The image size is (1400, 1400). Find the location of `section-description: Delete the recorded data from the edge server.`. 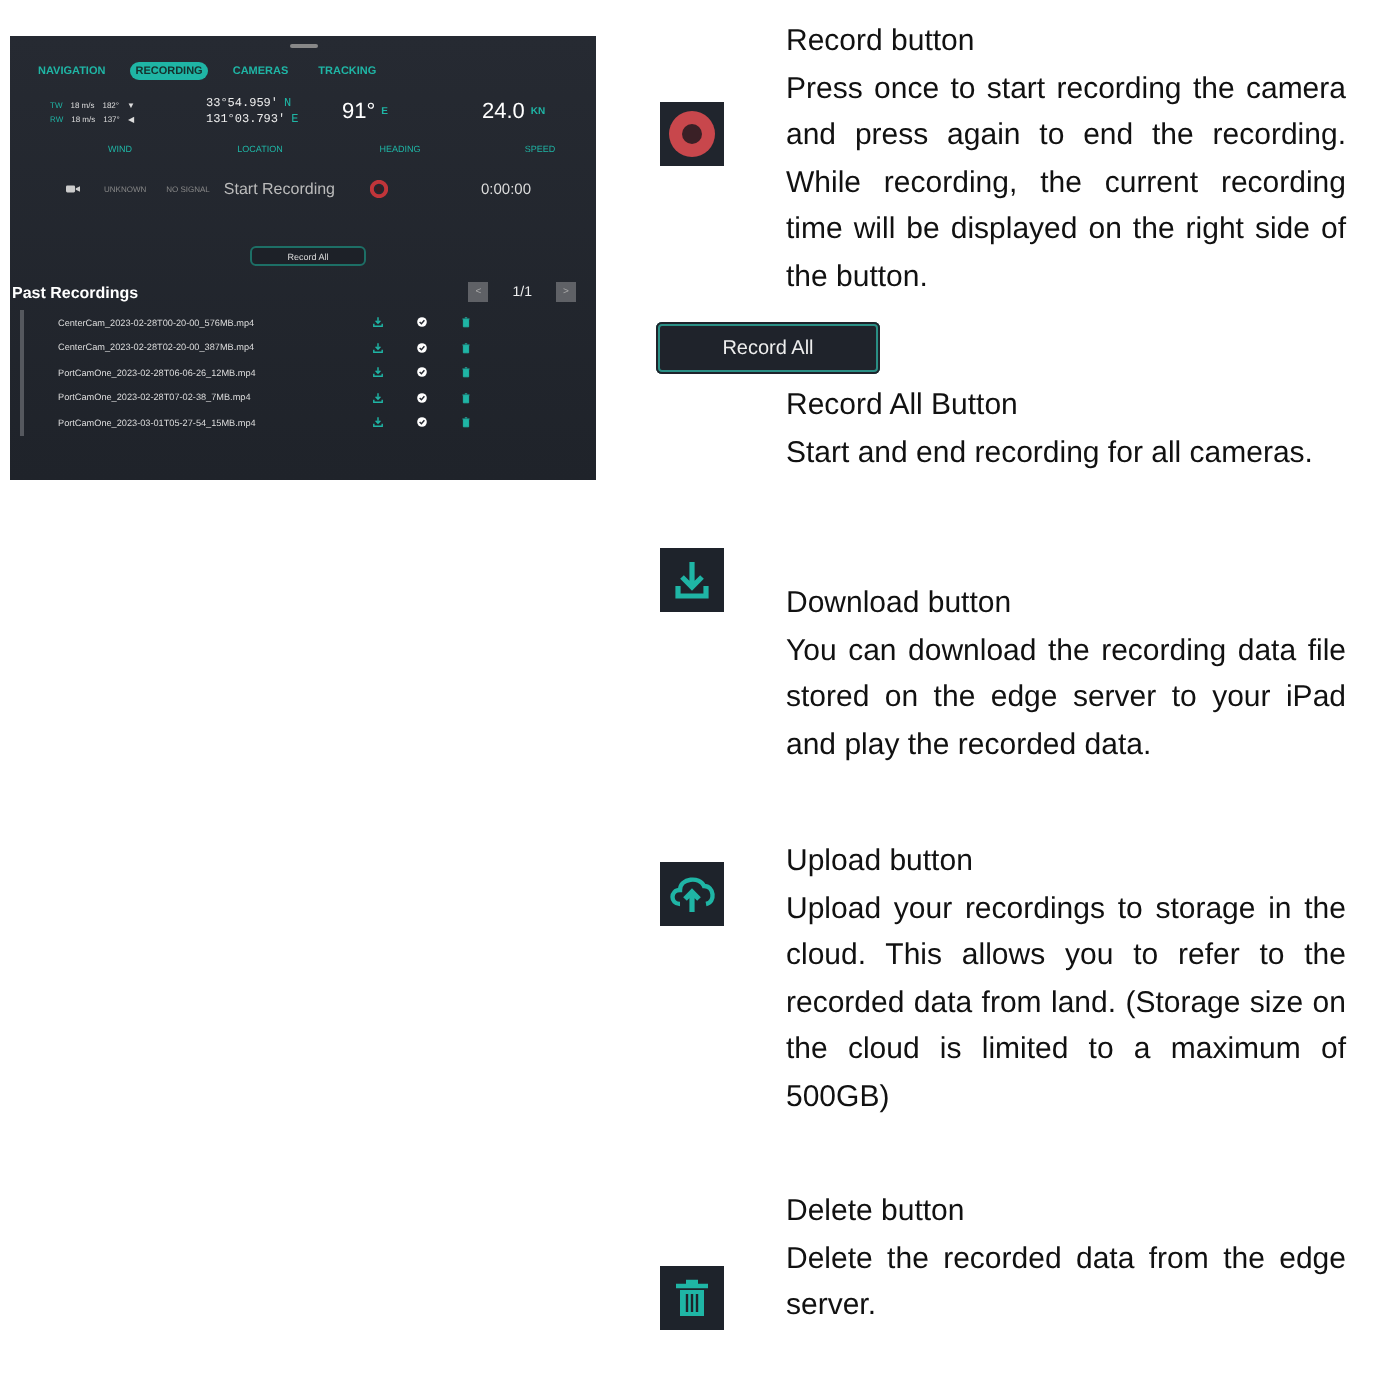

section-description: Delete the recorded data from the edge server. is located at coordinates (1066, 1282).